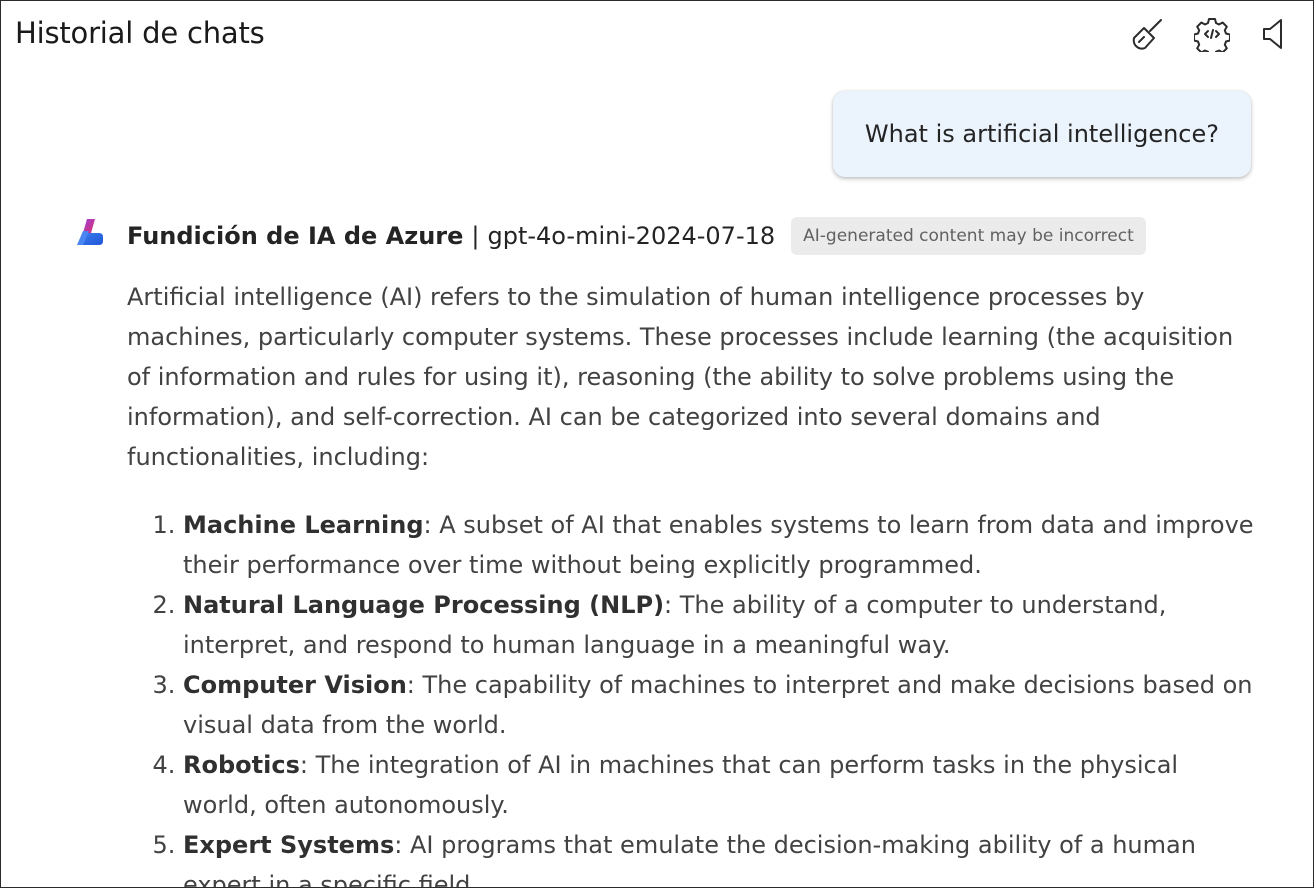  I want to click on settings-button, so click(1212, 34).